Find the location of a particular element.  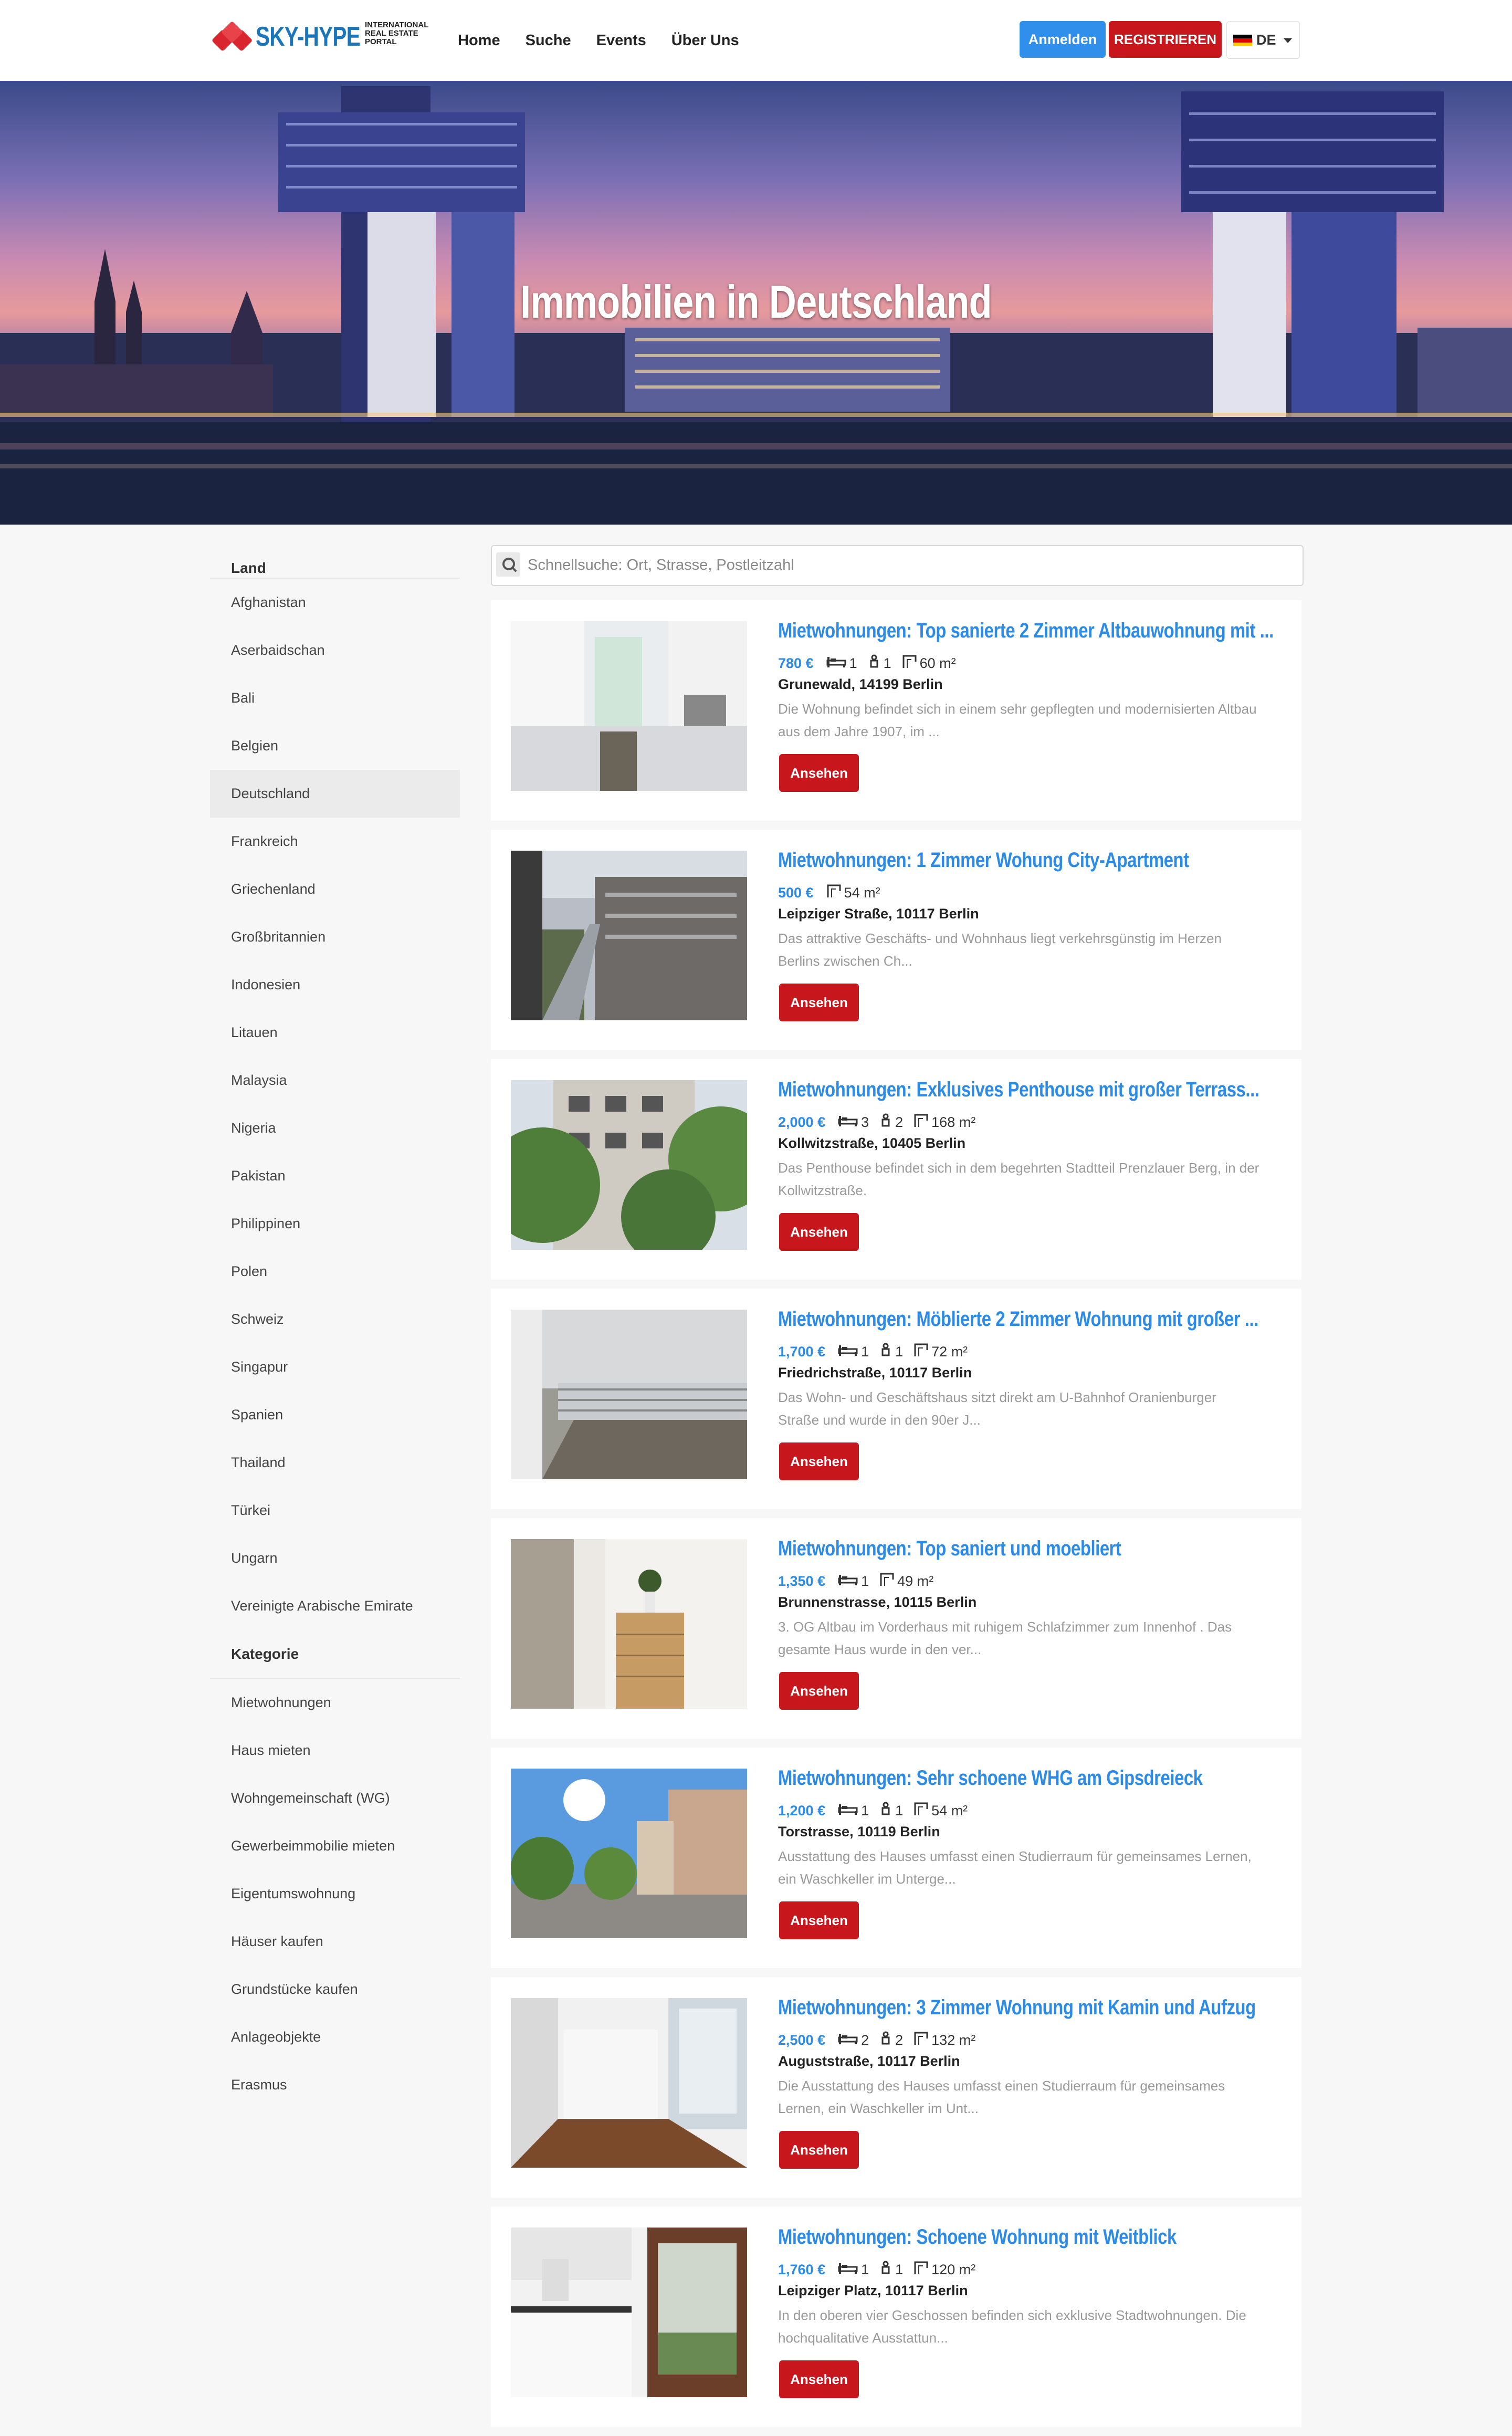

login-button: Anmelden is located at coordinates (1063, 39).